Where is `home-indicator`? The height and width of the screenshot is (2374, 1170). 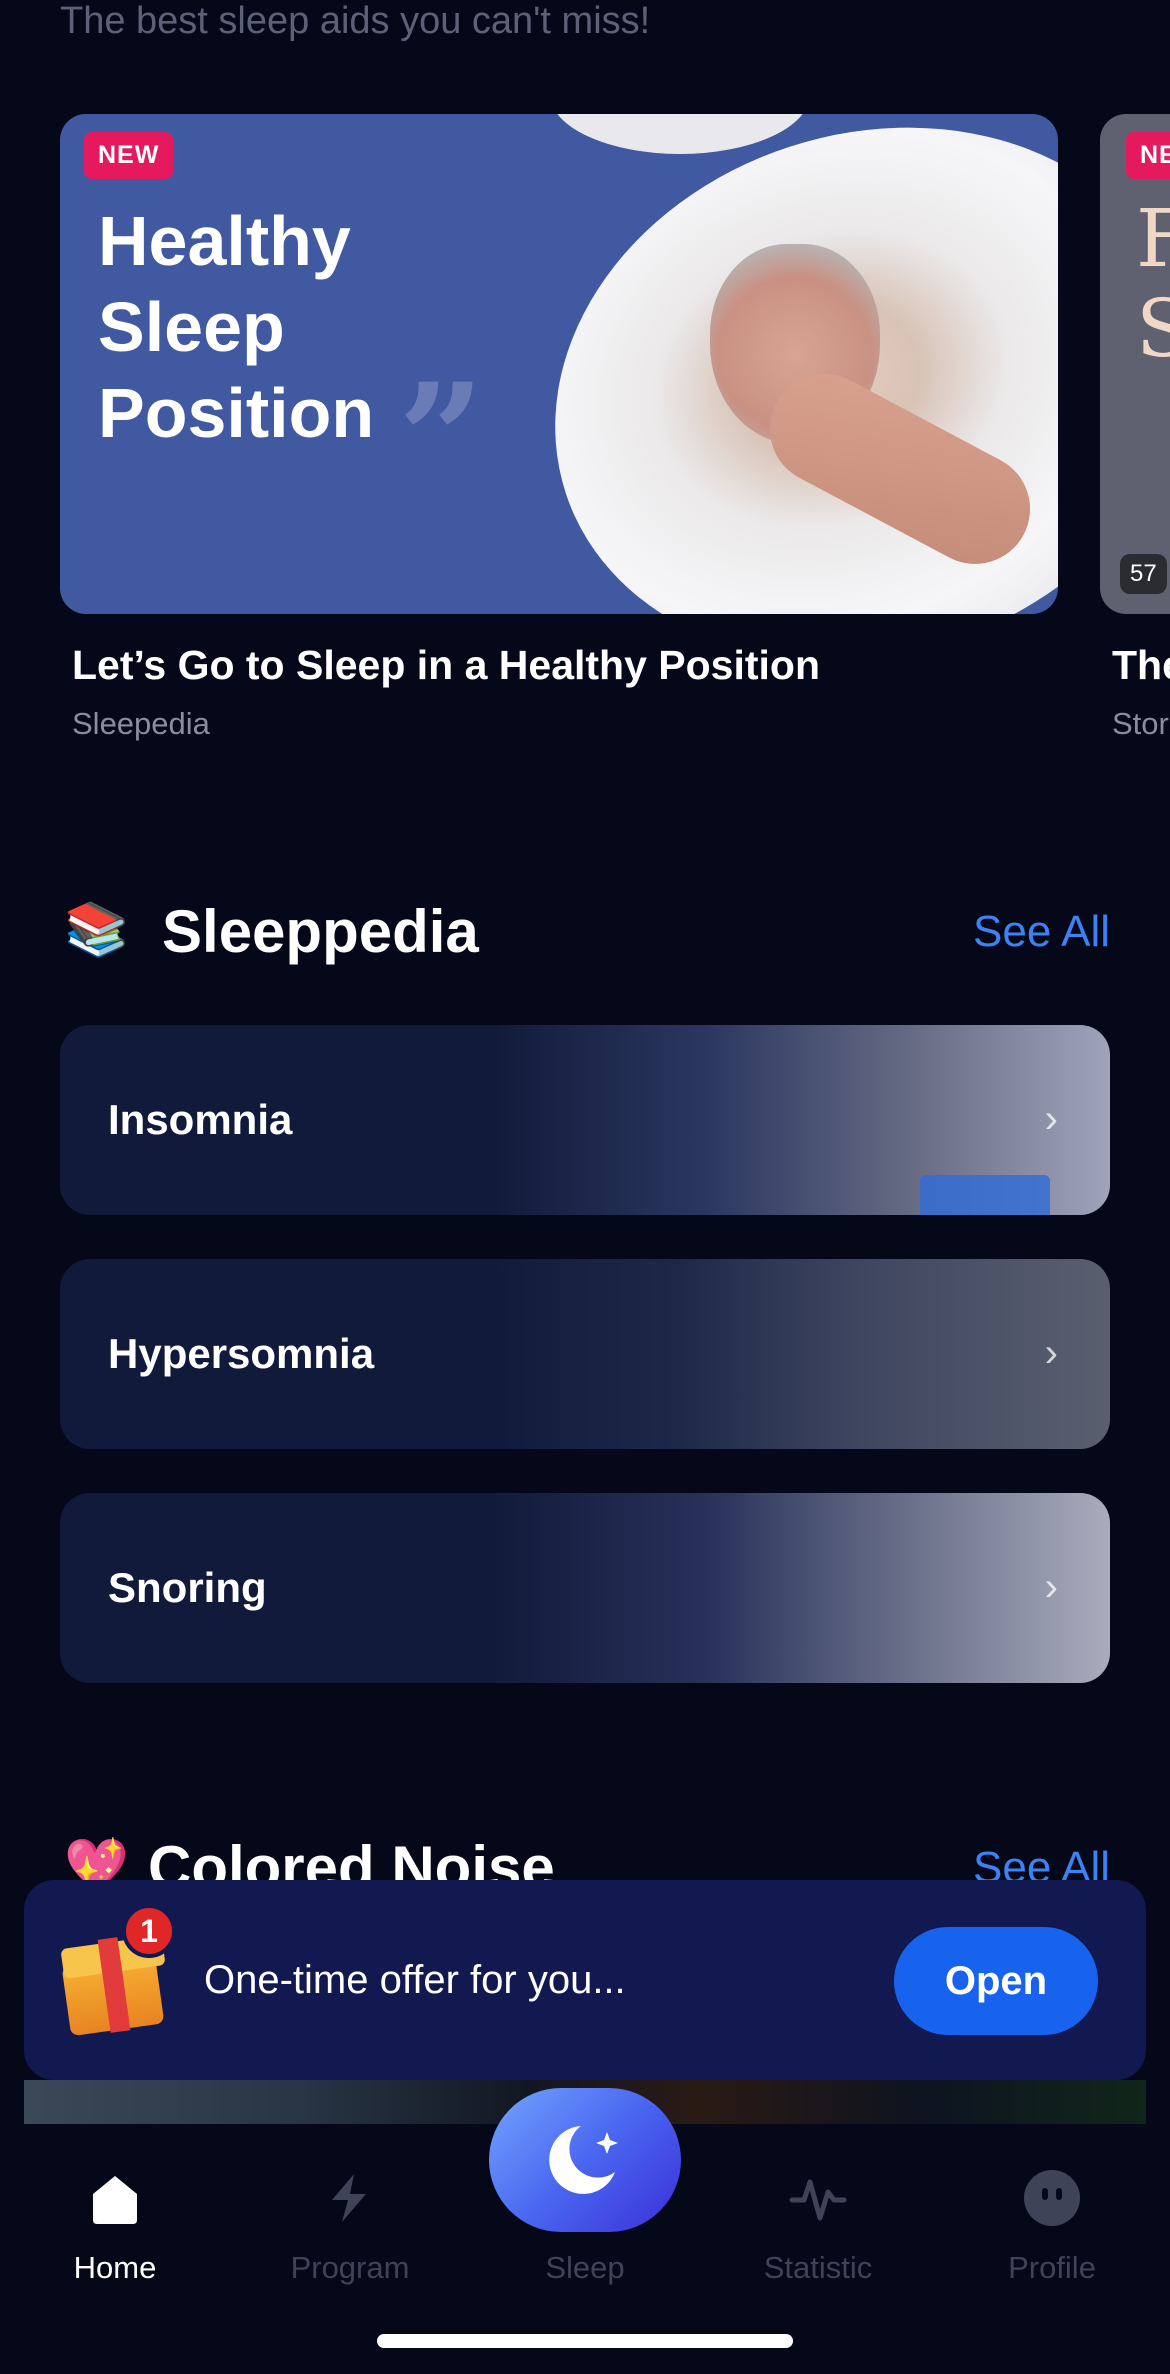 home-indicator is located at coordinates (585, 2341).